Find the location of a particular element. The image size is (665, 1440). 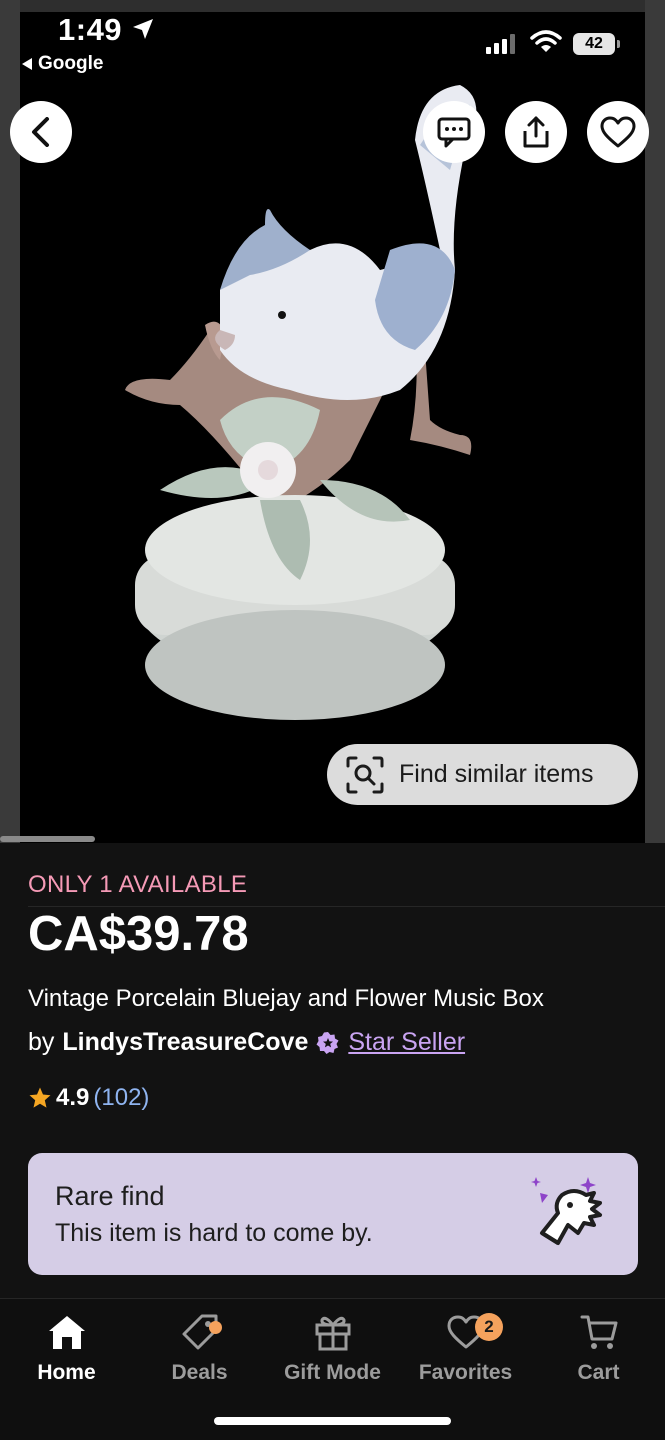

back-to-app-link: Google is located at coordinates (62, 64).